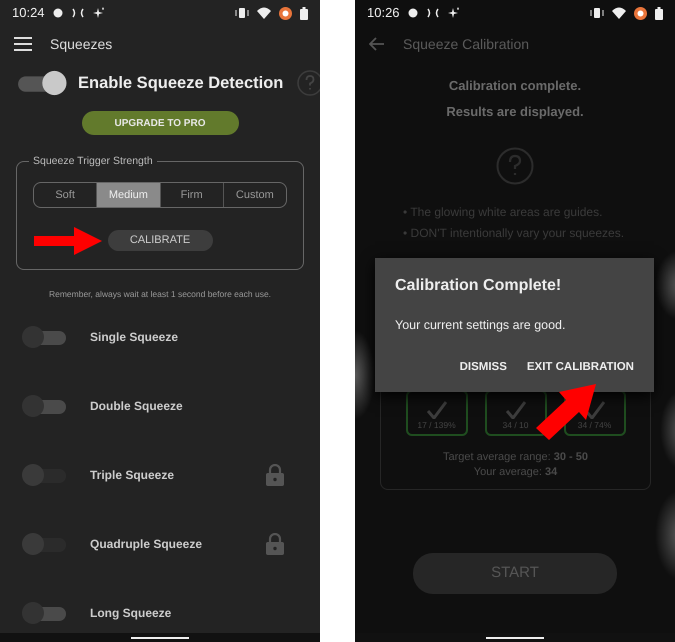 The height and width of the screenshot is (642, 675). Describe the element at coordinates (192, 195) in the screenshot. I see `segment-tab: Firm` at that location.